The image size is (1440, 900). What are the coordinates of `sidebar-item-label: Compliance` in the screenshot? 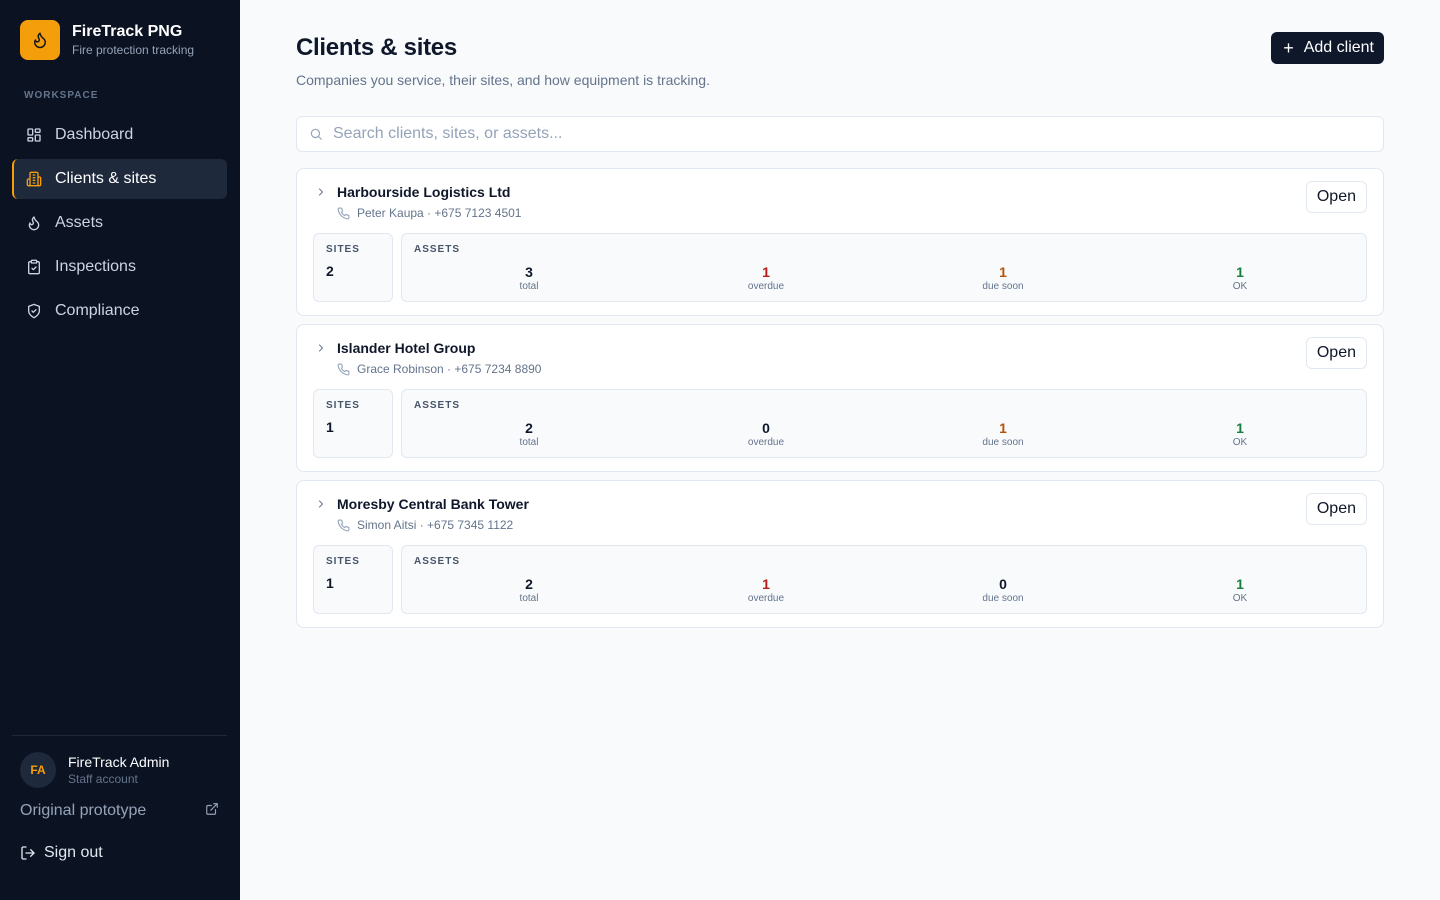 It's located at (97, 310).